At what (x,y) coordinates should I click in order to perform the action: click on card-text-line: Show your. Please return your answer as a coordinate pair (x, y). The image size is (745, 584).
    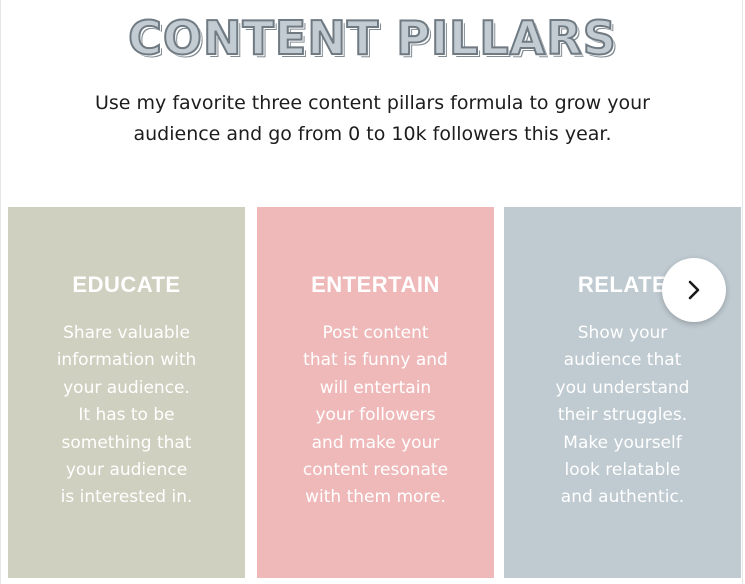
    Looking at the image, I should click on (622, 333).